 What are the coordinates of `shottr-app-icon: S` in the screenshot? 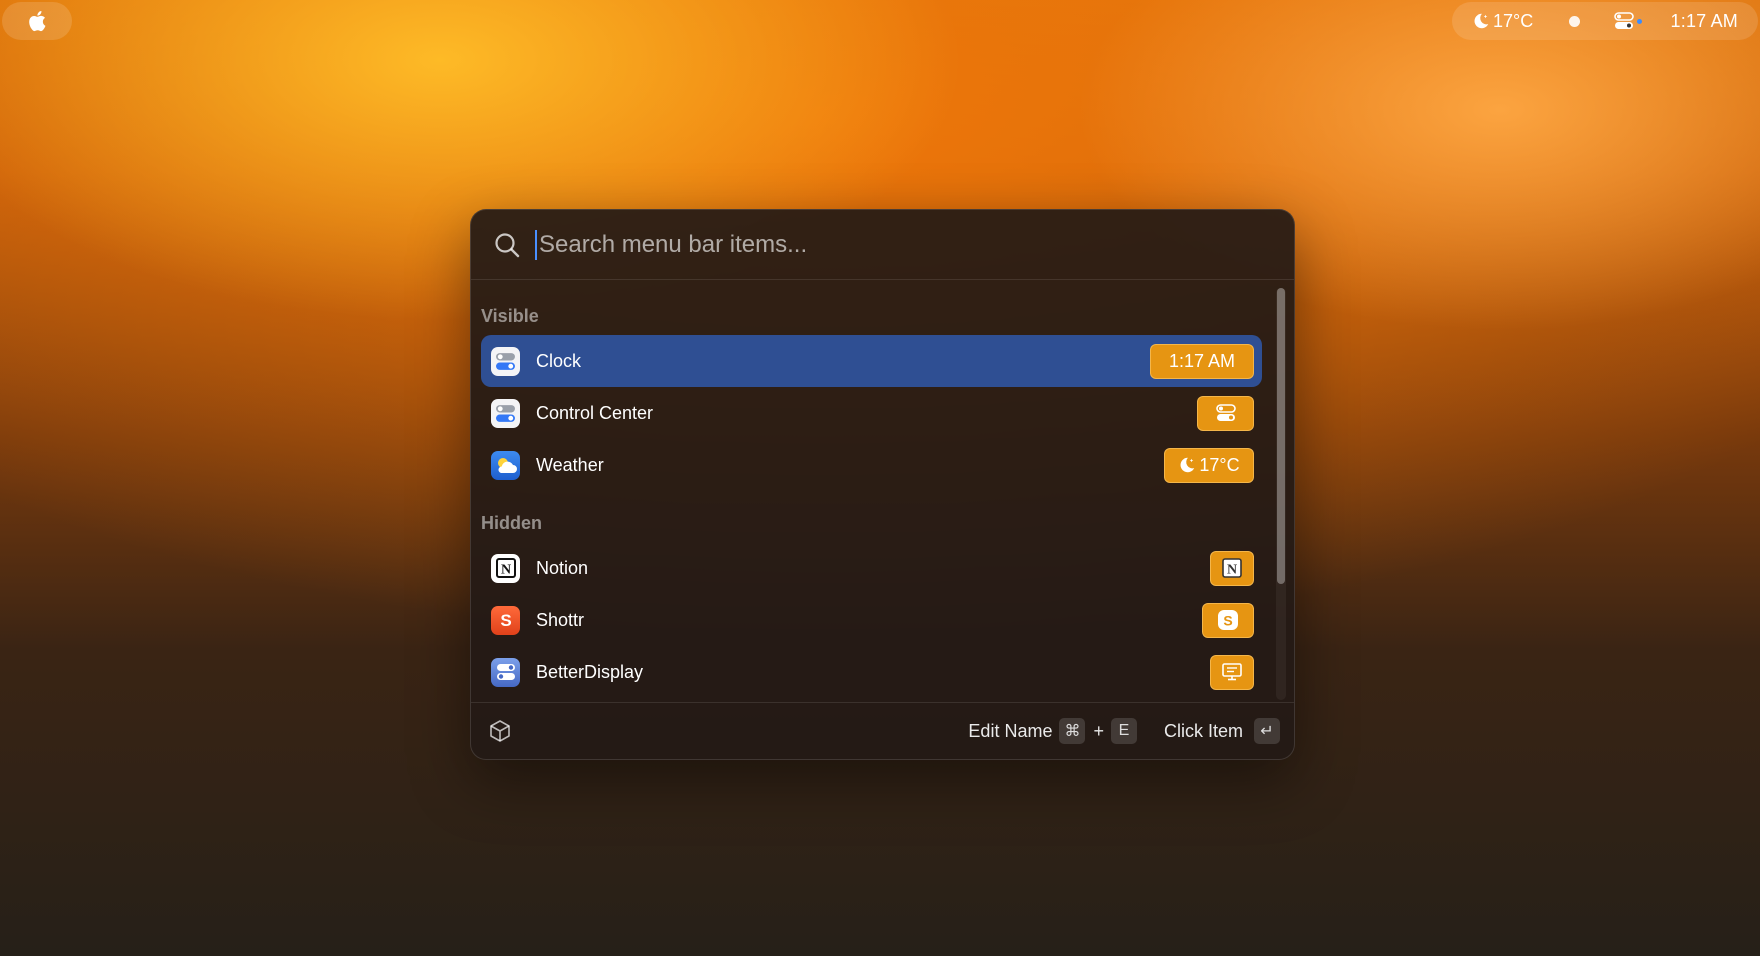 It's located at (505, 620).